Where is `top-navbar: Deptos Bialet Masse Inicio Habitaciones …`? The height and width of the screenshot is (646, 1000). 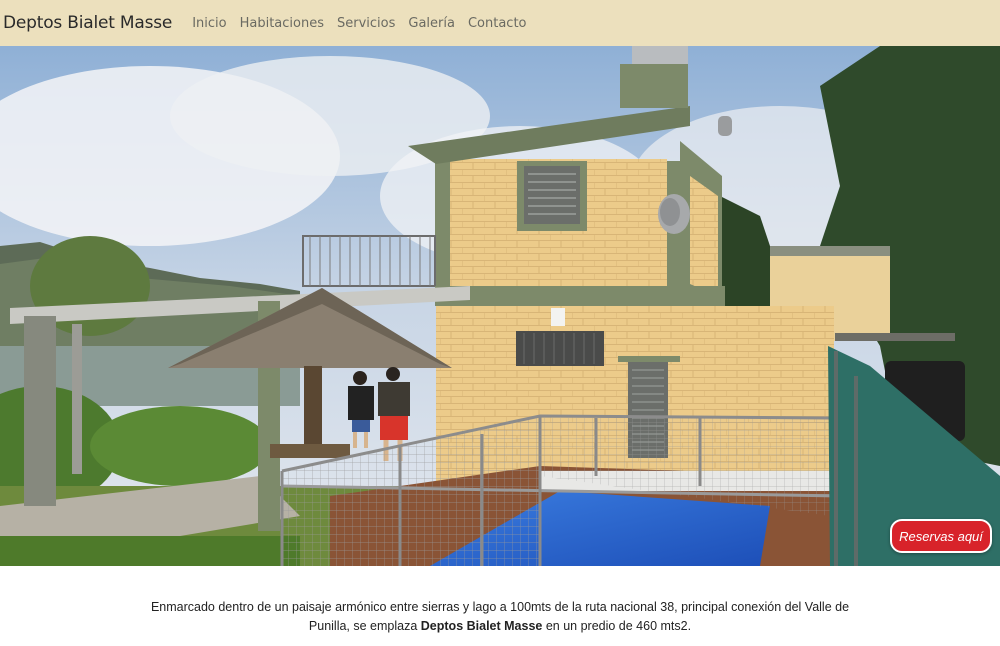 top-navbar: Deptos Bialet Masse Inicio Habitaciones … is located at coordinates (500, 23).